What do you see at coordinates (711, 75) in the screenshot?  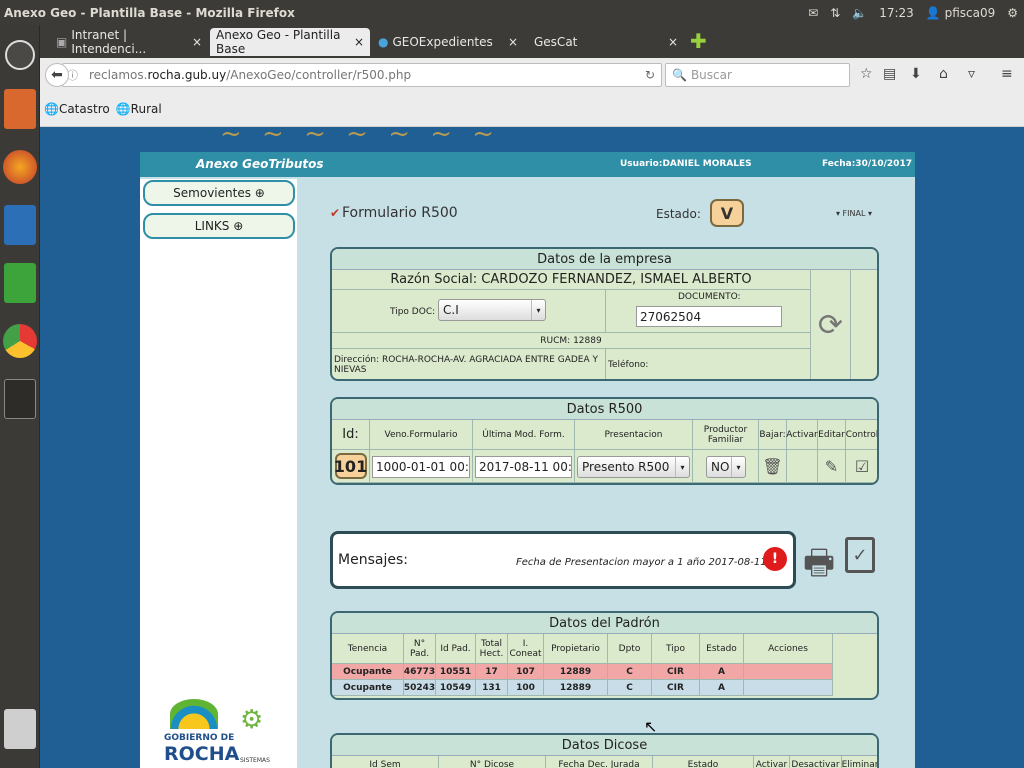 I see `search-placeholder: Buscar` at bounding box center [711, 75].